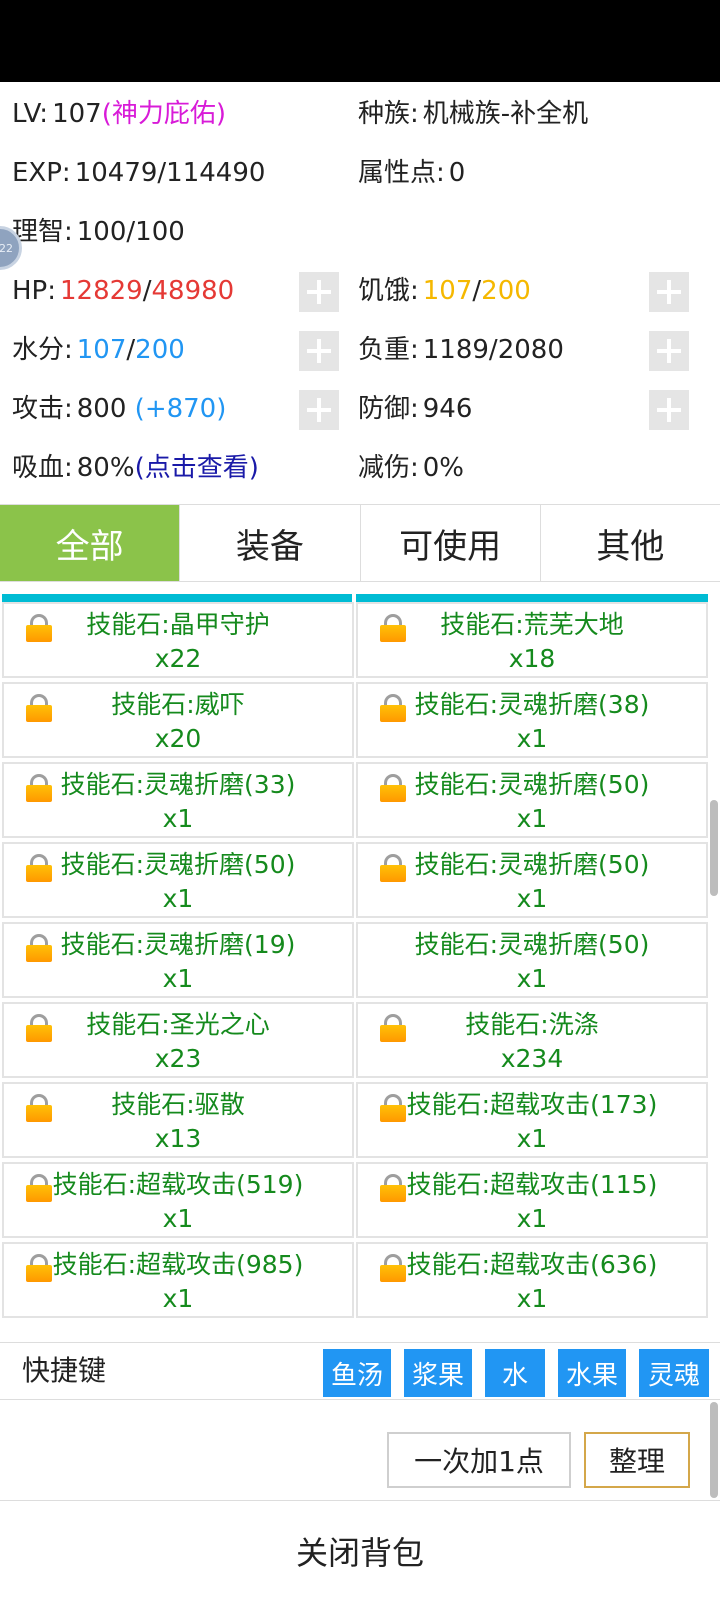 The image size is (720, 1600). What do you see at coordinates (319, 410) in the screenshot?
I see `attack-plus-button` at bounding box center [319, 410].